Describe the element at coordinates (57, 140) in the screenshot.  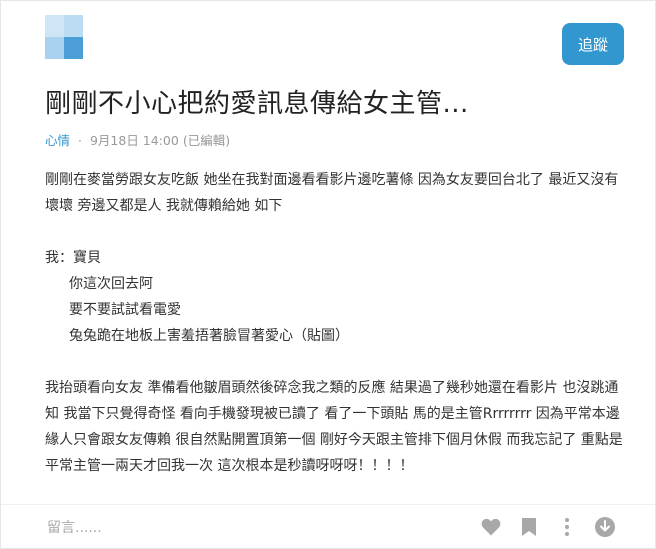
I see `board-link: 心情` at that location.